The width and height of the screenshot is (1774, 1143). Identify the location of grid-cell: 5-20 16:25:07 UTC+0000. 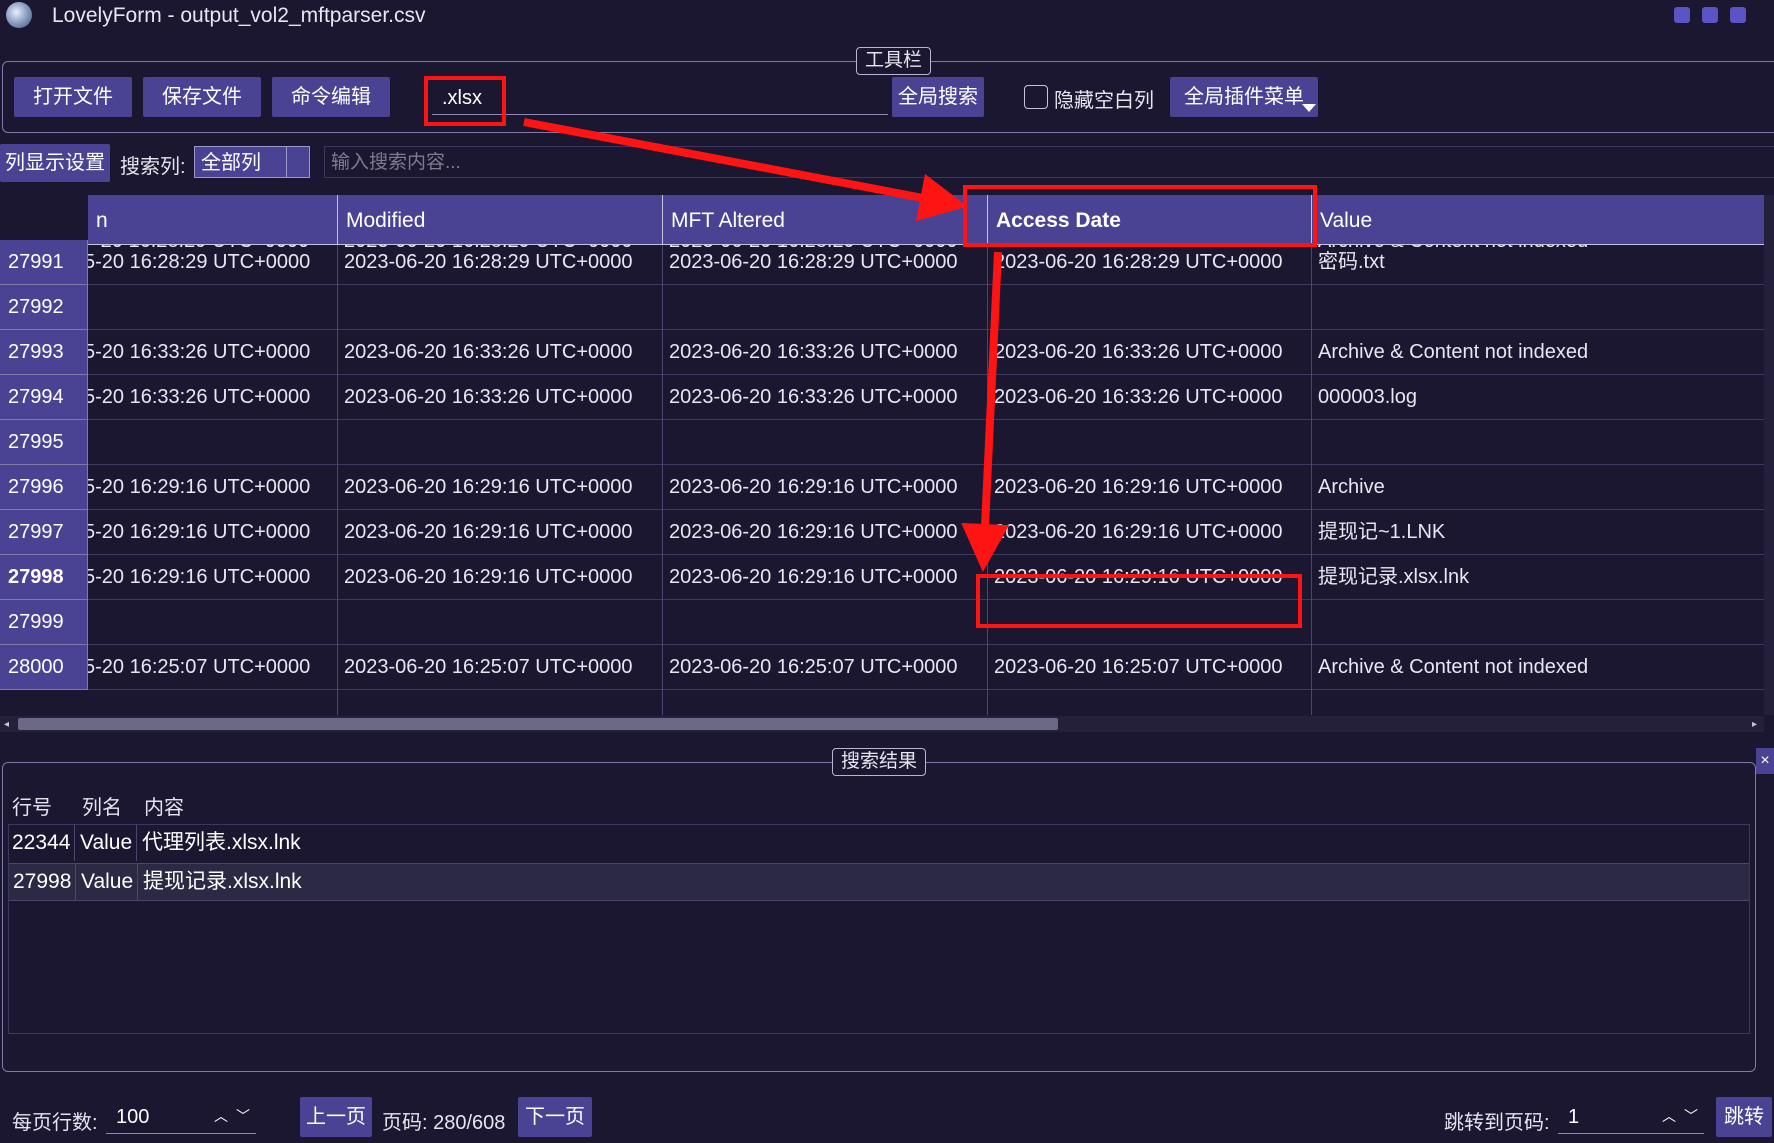
(213, 667).